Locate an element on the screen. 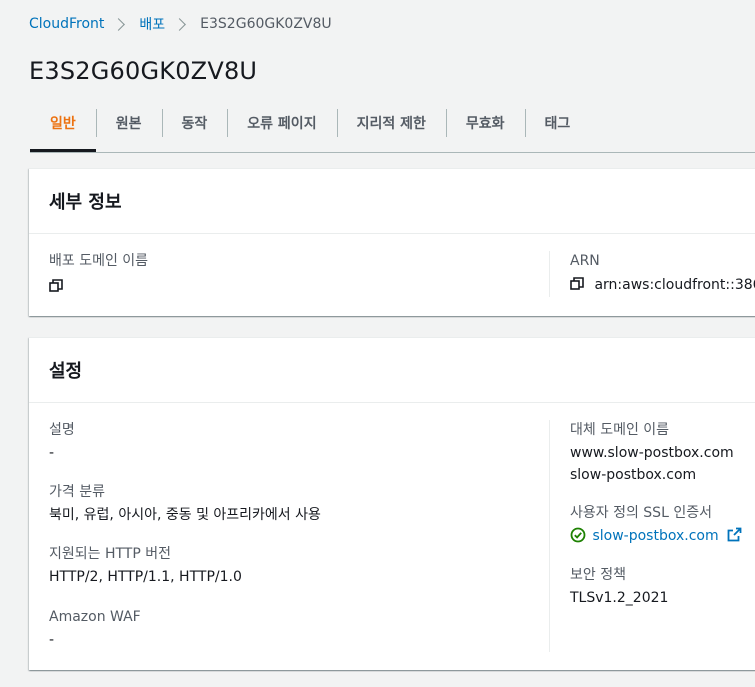  alternate-domain-item: www.slow-postbox.com is located at coordinates (652, 453).